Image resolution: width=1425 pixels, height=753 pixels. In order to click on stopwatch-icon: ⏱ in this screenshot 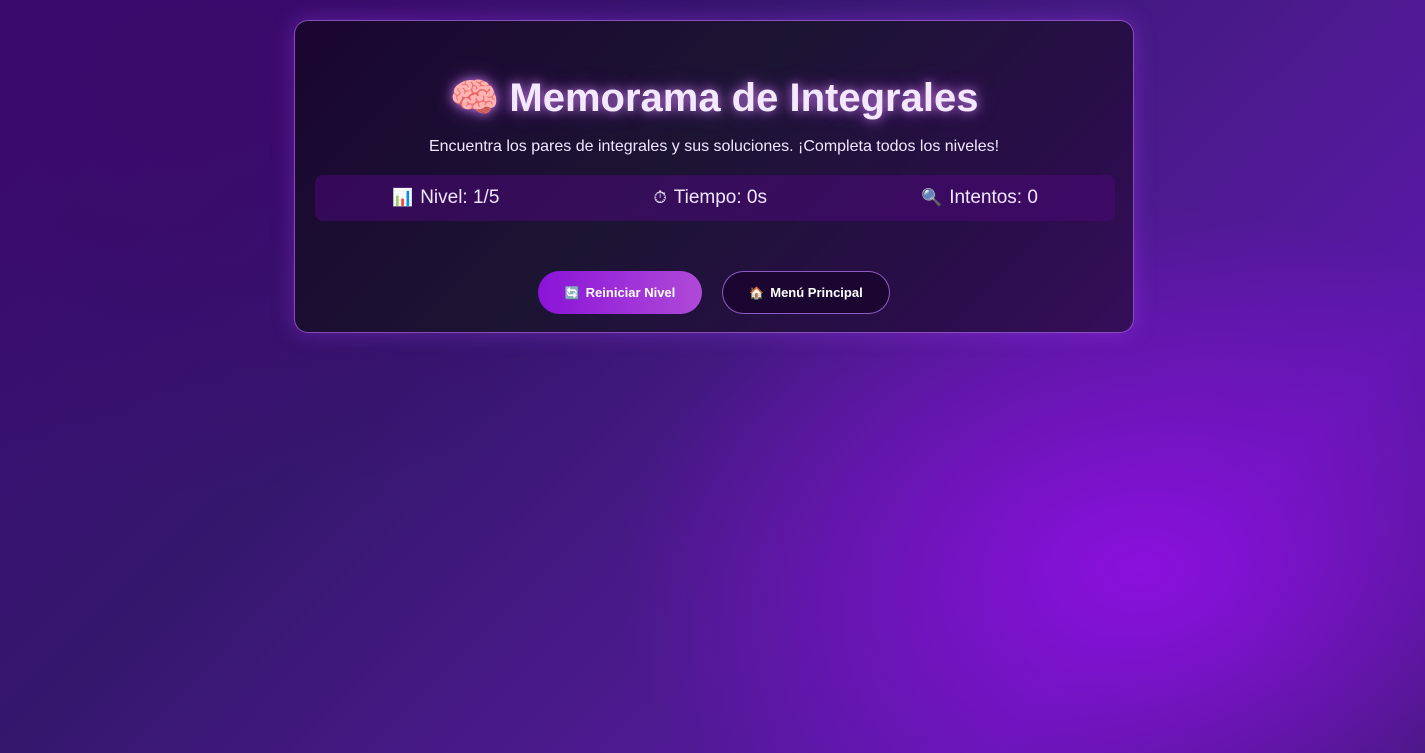, I will do `click(660, 197)`.